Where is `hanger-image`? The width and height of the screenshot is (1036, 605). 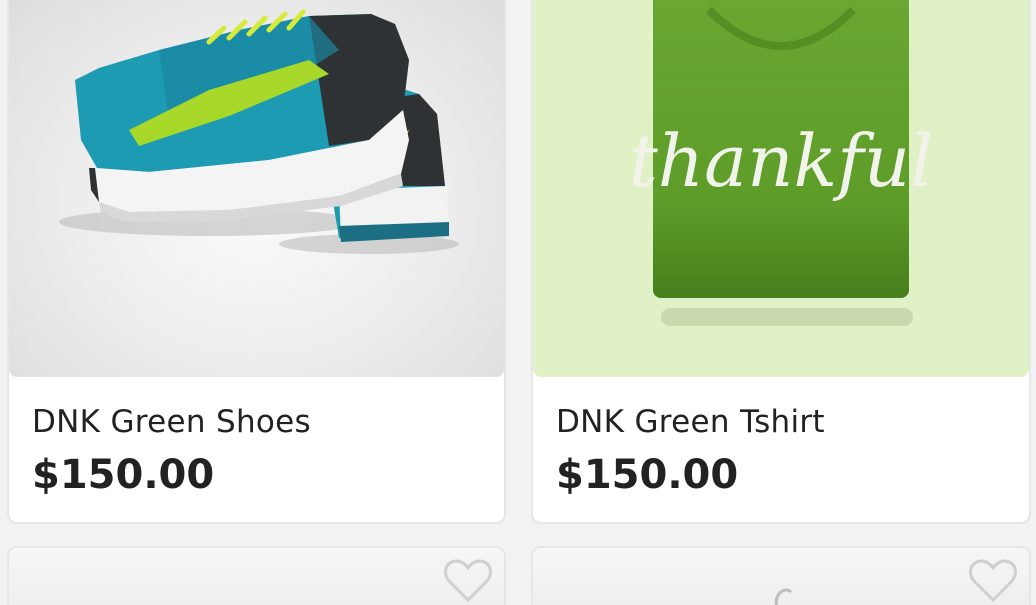
hanger-image is located at coordinates (783, 596).